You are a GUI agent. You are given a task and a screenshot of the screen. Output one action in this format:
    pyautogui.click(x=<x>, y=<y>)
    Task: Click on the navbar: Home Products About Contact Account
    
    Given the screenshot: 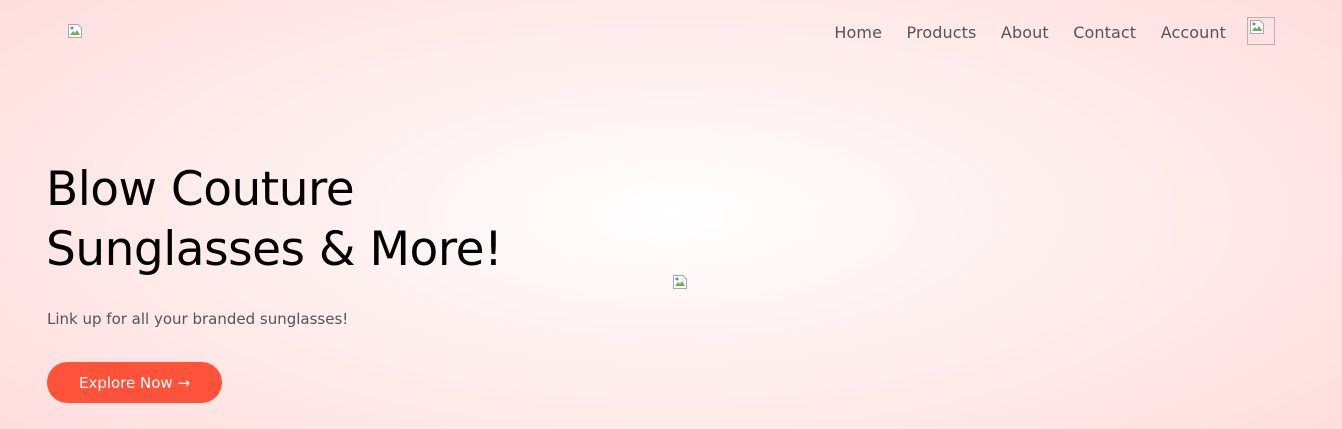 What is the action you would take?
    pyautogui.click(x=671, y=32)
    